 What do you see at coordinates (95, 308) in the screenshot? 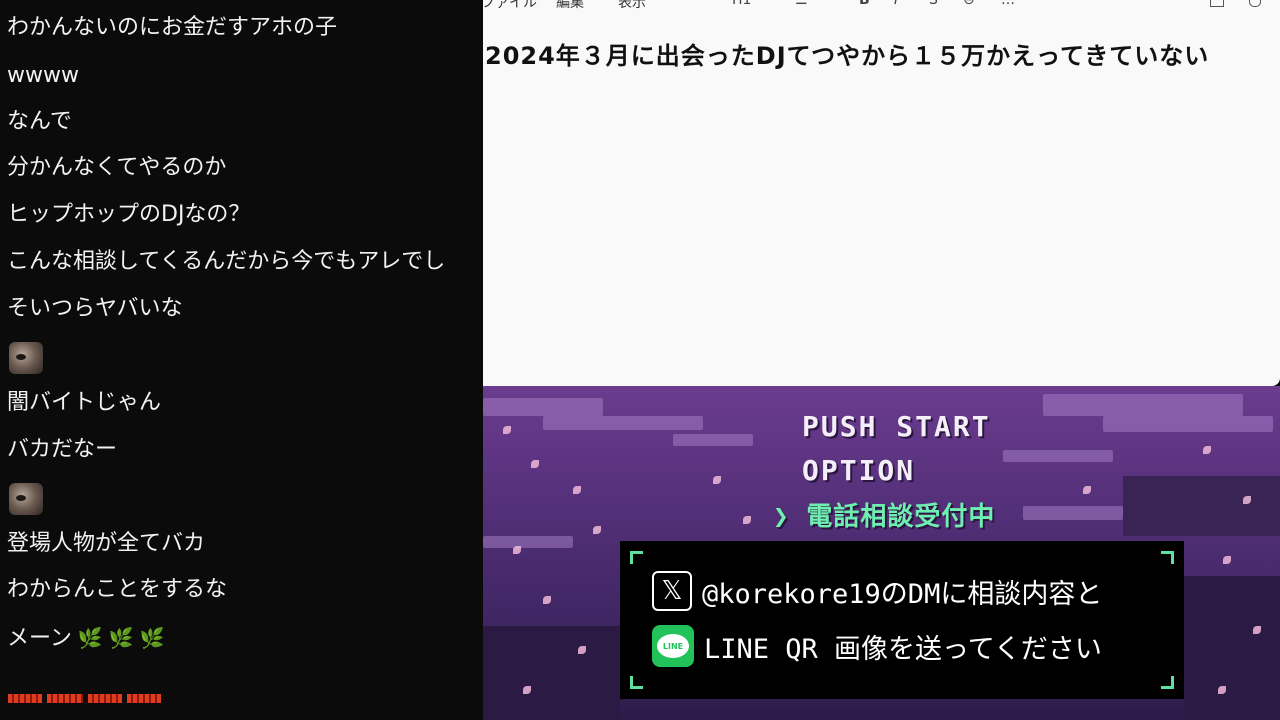
I see `chat-message: そいつらヤバいな` at bounding box center [95, 308].